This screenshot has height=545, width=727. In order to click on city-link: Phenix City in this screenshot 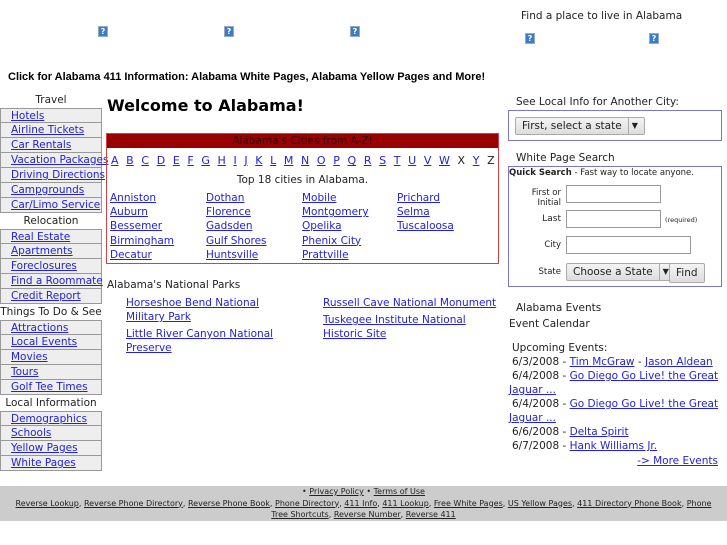, I will do `click(335, 241)`.